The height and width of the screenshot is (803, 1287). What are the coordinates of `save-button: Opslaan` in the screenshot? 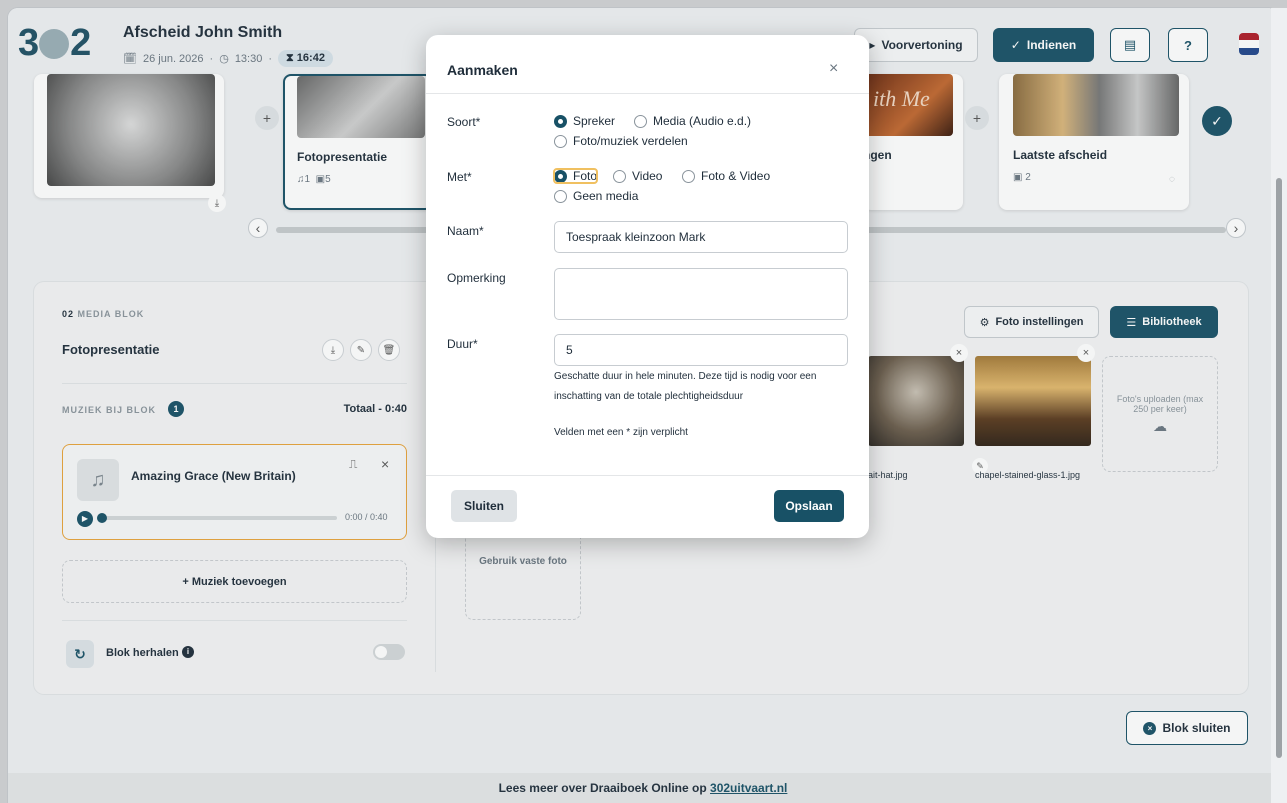 It's located at (809, 506).